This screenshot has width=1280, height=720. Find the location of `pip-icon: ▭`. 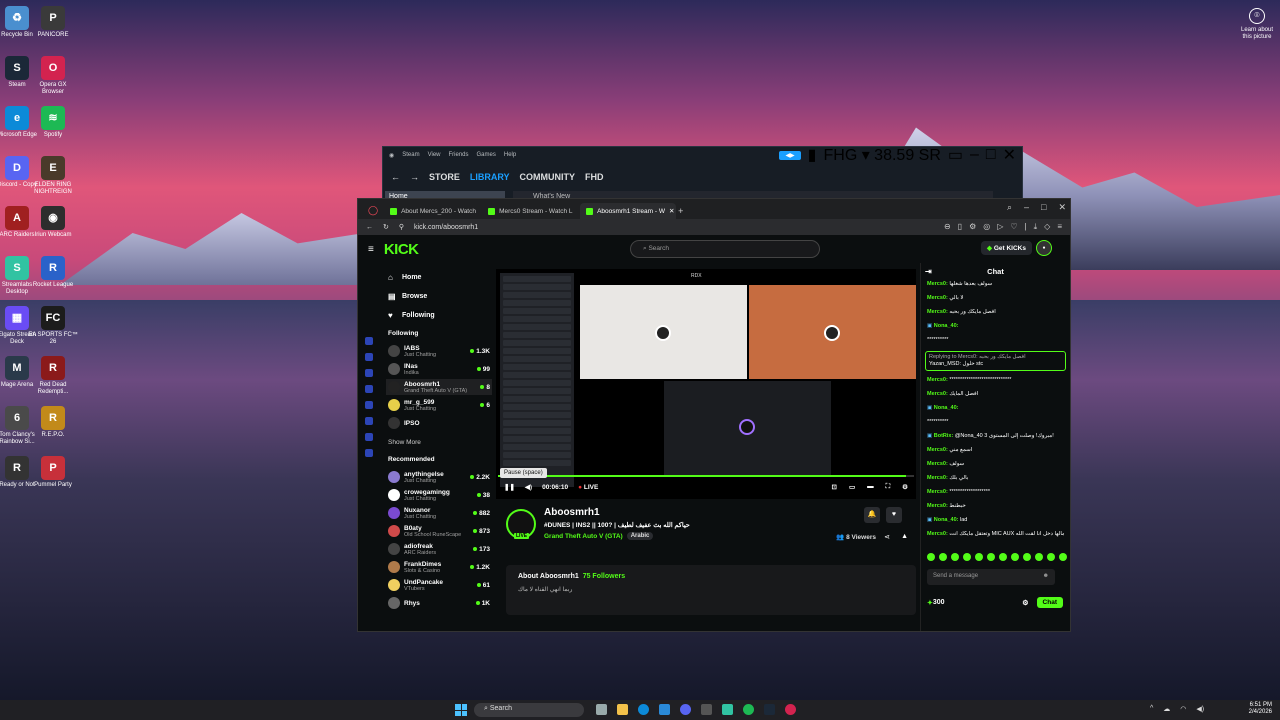

pip-icon: ▭ is located at coordinates (852, 487).